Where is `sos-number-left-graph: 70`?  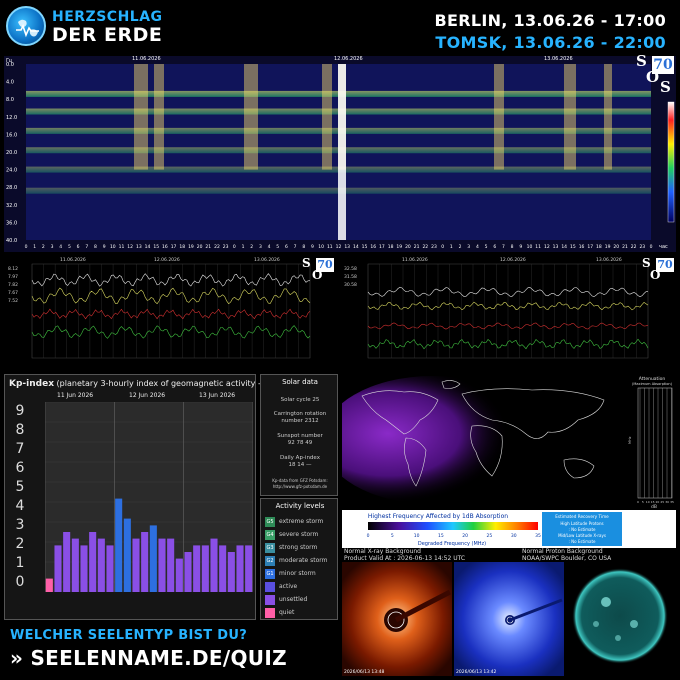 sos-number-left-graph: 70 is located at coordinates (325, 265).